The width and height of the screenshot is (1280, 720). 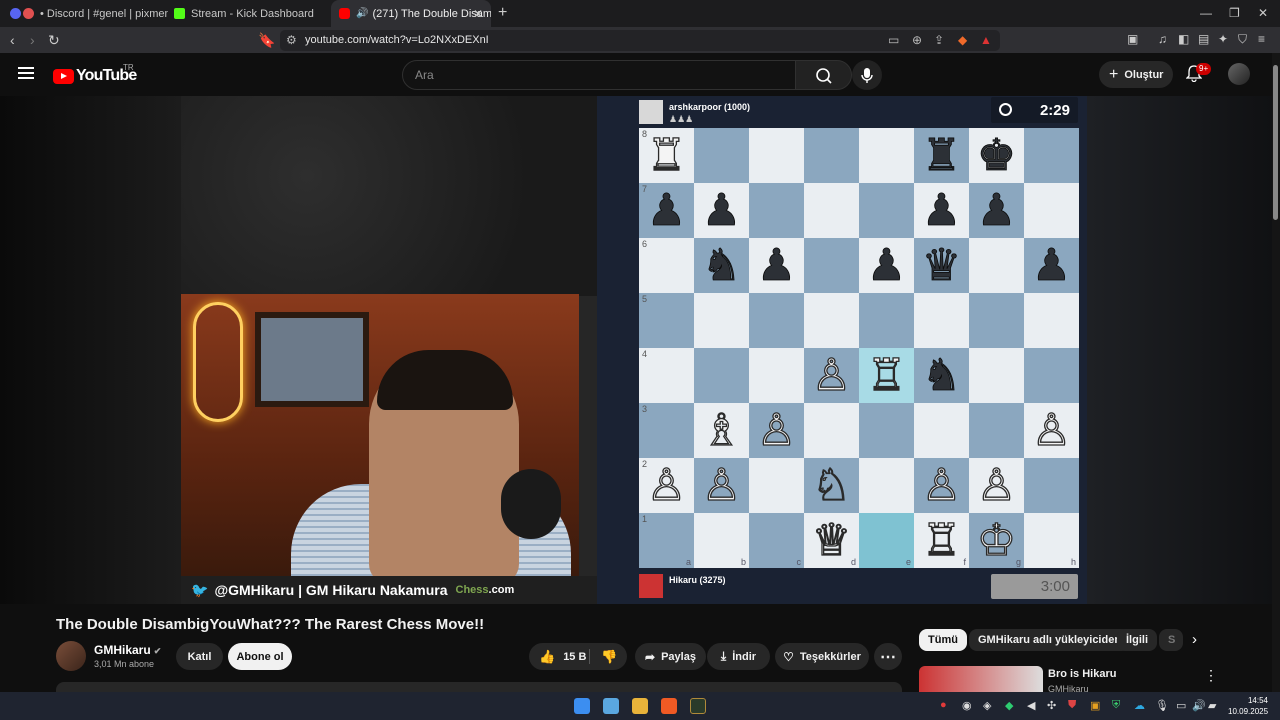 What do you see at coordinates (397, 40) in the screenshot?
I see `url-text: youtube.com/watch?v=Lo2NXxDEXnI` at bounding box center [397, 40].